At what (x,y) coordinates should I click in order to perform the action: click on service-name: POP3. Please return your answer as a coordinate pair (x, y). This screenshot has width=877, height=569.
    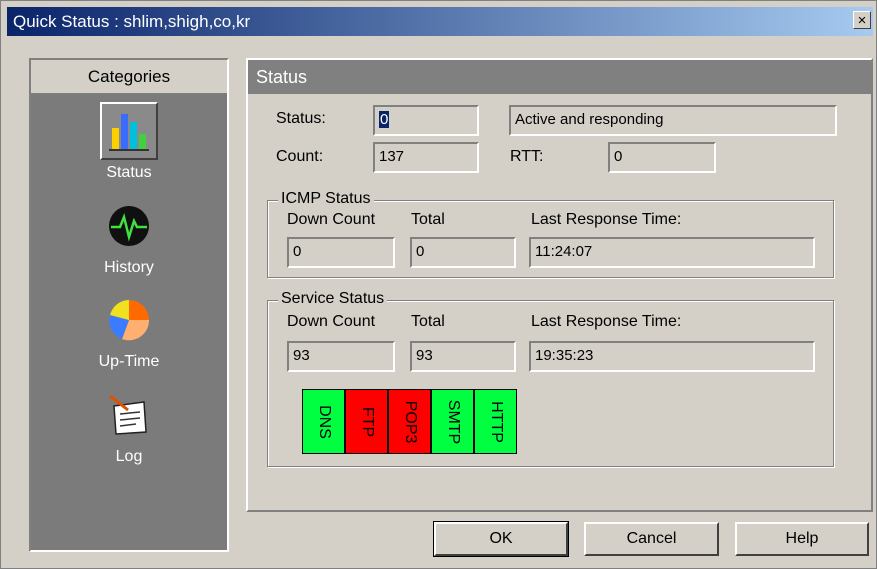
    Looking at the image, I should click on (410, 421).